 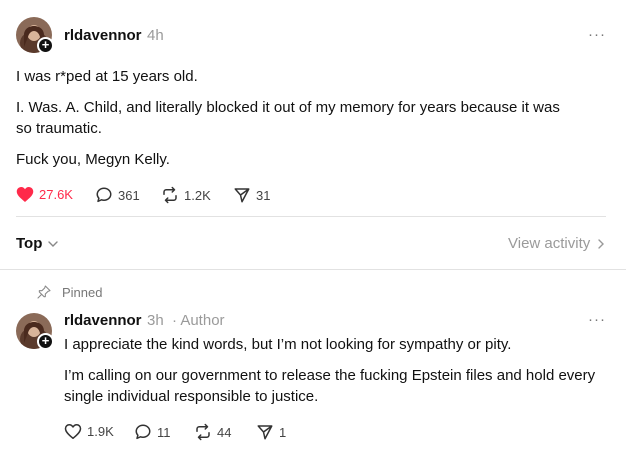 I want to click on reply-like-count: 1.9K, so click(x=100, y=431).